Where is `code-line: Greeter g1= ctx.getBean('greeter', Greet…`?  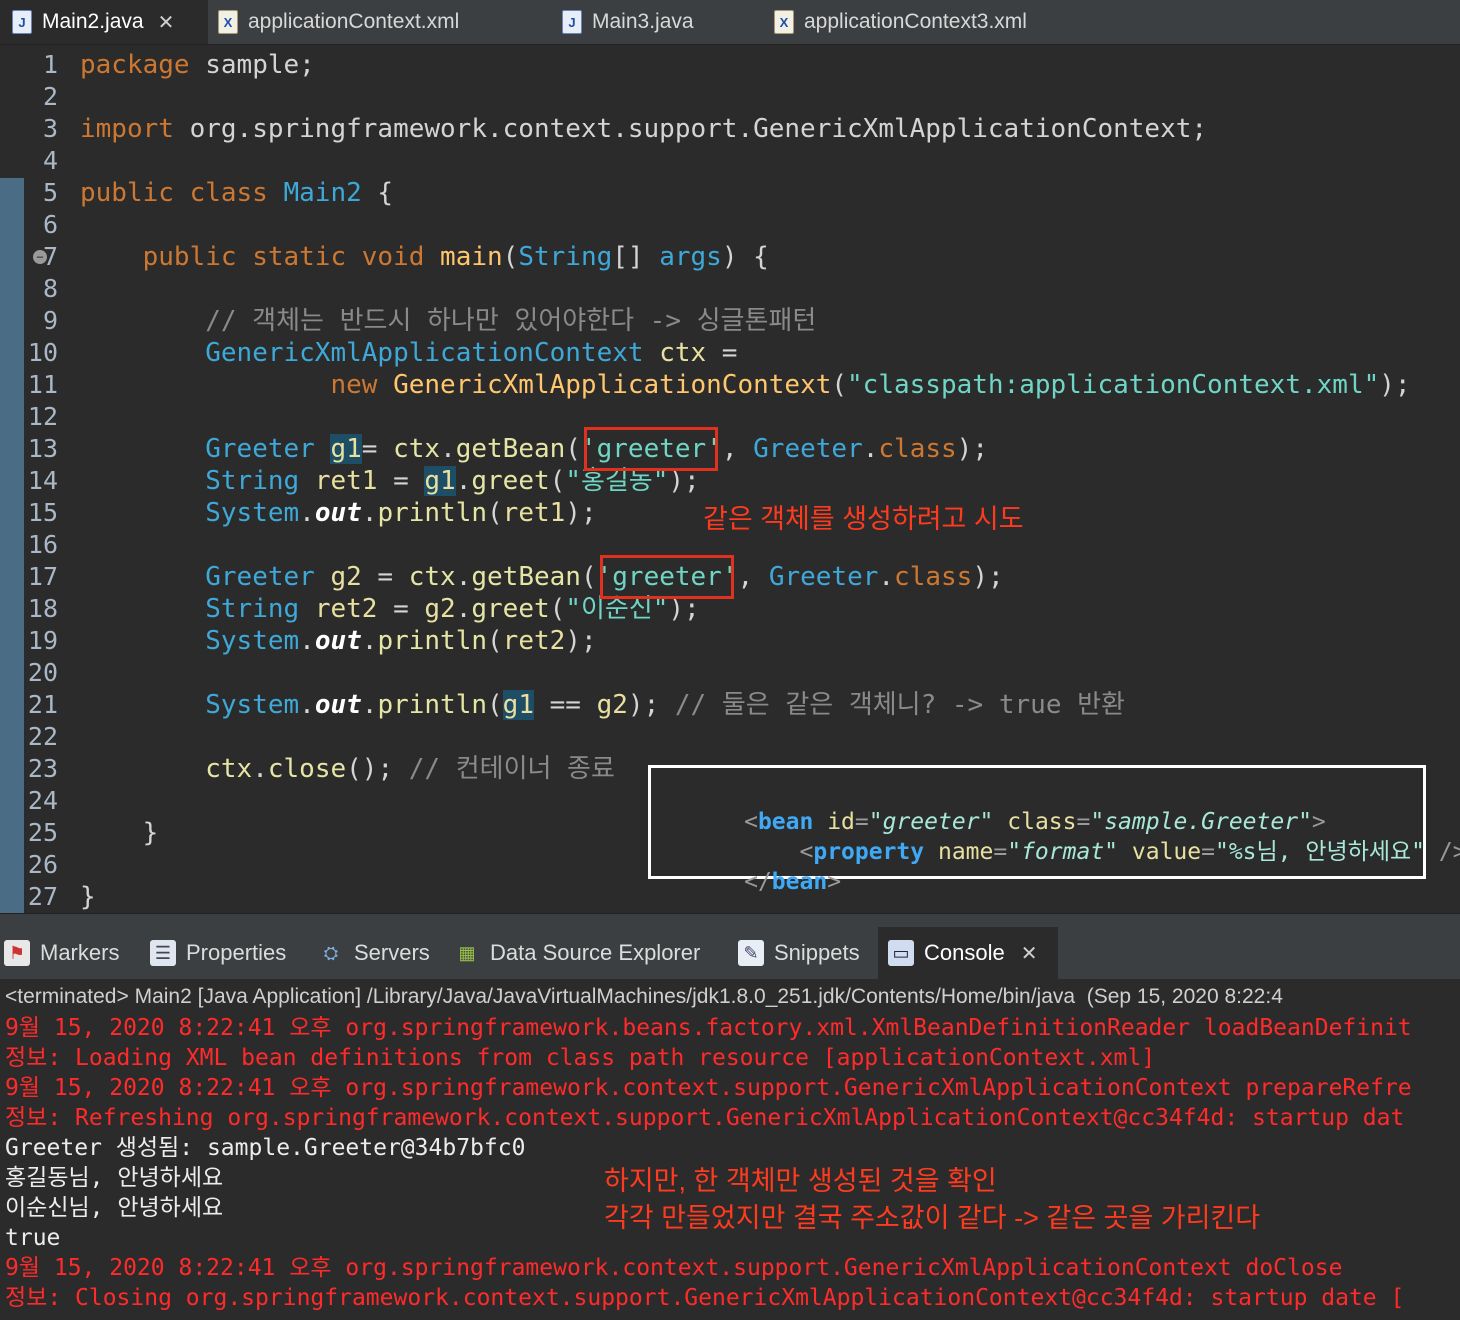 code-line: Greeter g1= ctx.getBean('greeter', Greet… is located at coordinates (534, 449).